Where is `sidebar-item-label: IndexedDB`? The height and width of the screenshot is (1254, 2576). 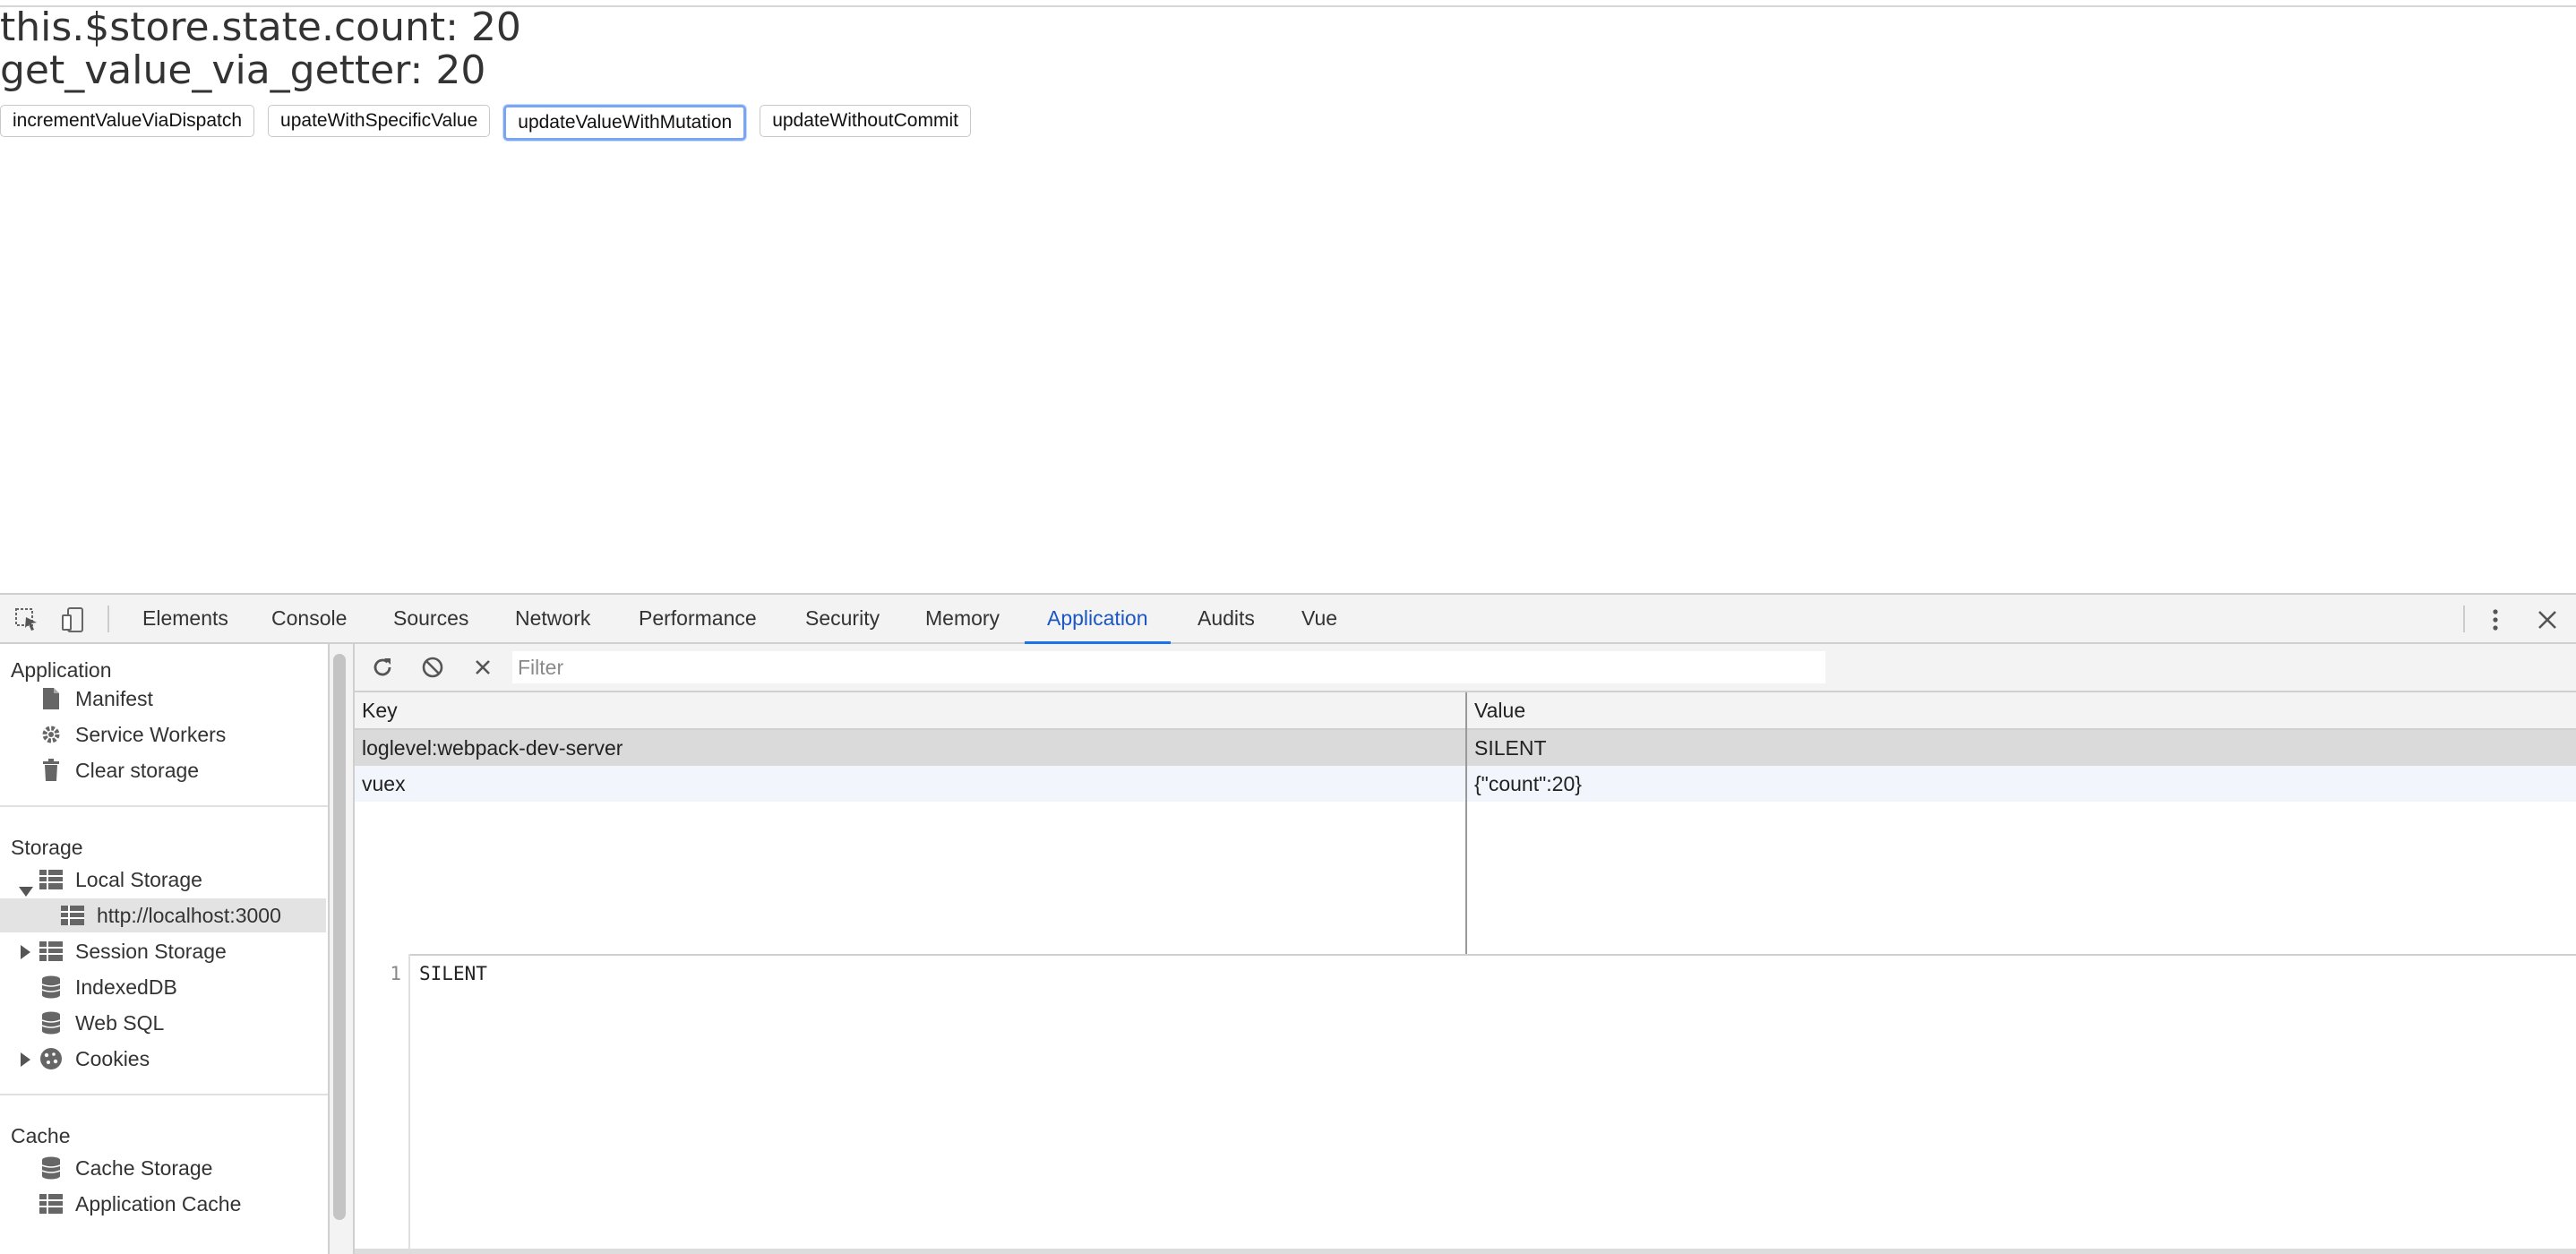 sidebar-item-label: IndexedDB is located at coordinates (126, 987).